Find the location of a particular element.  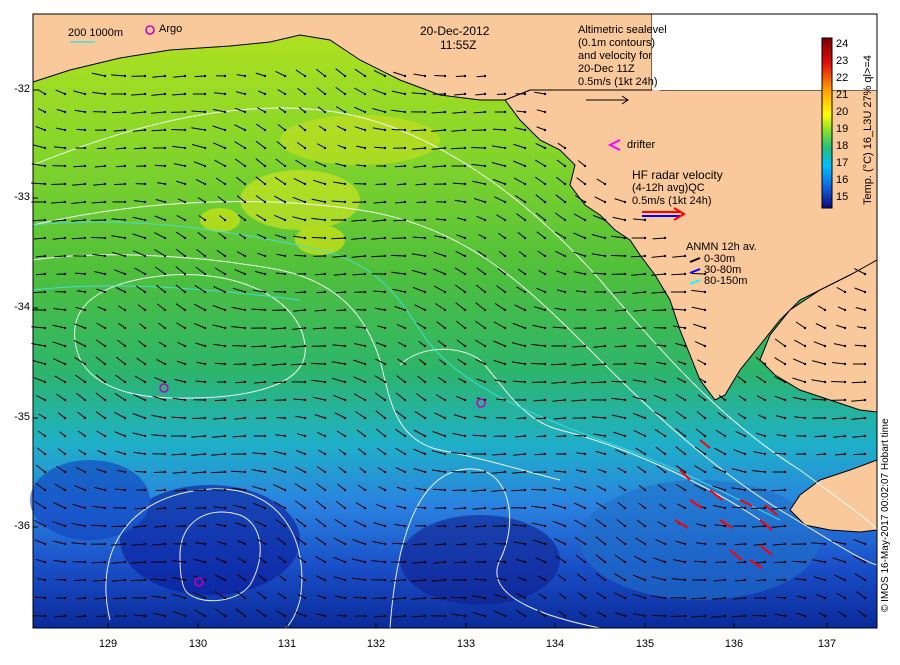

x-tick-label: 136 is located at coordinates (734, 644).